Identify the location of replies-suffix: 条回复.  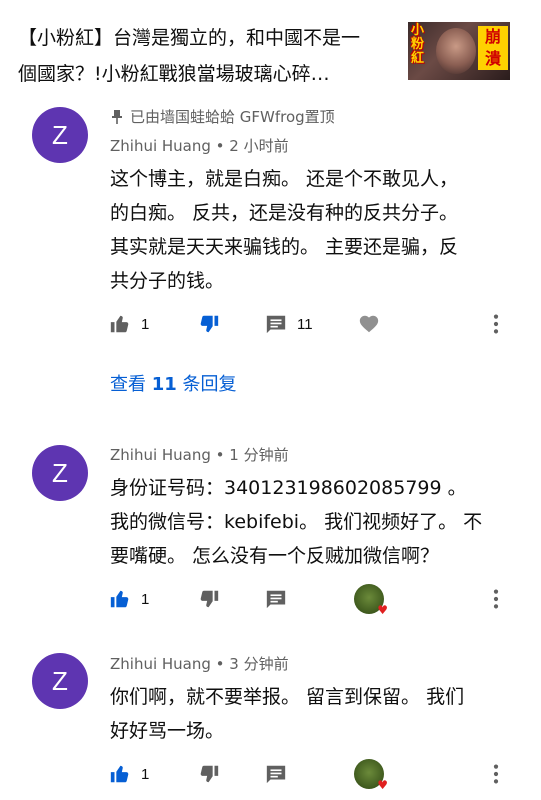
(206, 384).